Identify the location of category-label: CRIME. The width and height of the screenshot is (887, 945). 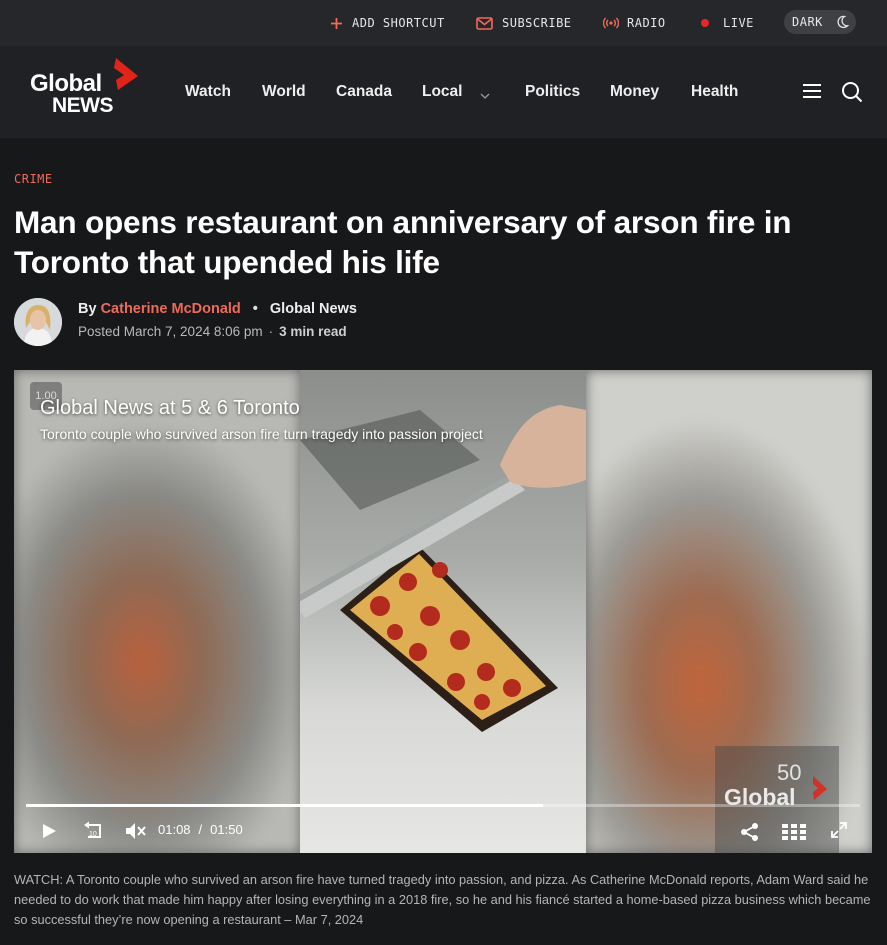
(33, 179).